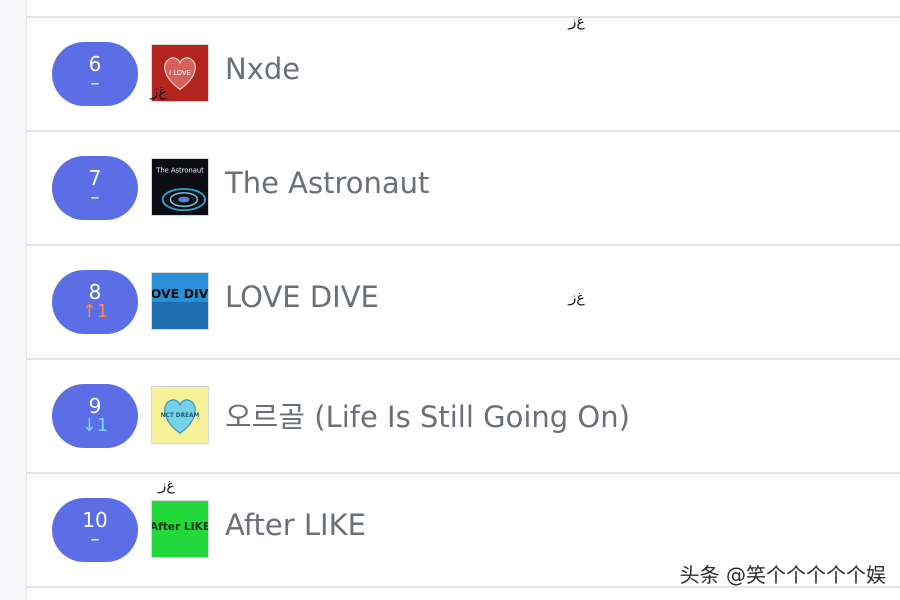 This screenshot has height=600, width=900. Describe the element at coordinates (180, 293) in the screenshot. I see `cover-text: LOVE DIVE` at that location.